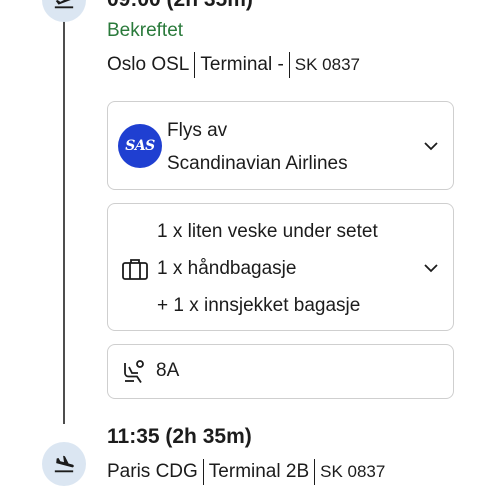 The width and height of the screenshot is (480, 486). Describe the element at coordinates (64, 4) in the screenshot. I see `plane-takeoff-icon` at that location.